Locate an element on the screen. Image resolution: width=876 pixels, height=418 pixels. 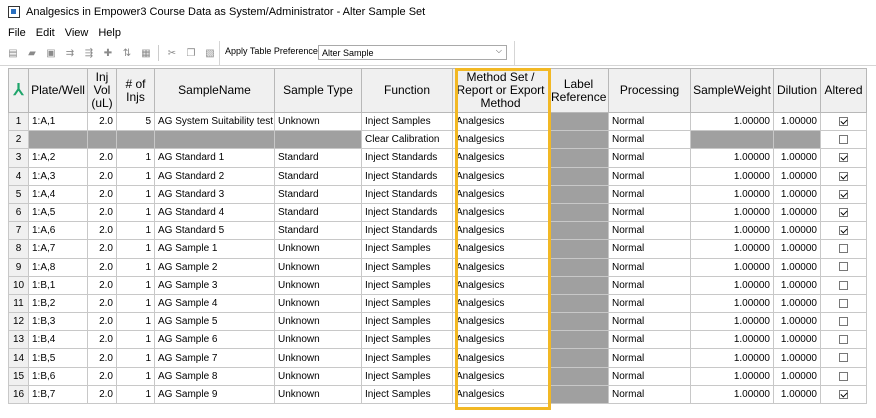
row-number: 2 is located at coordinates (18, 140).